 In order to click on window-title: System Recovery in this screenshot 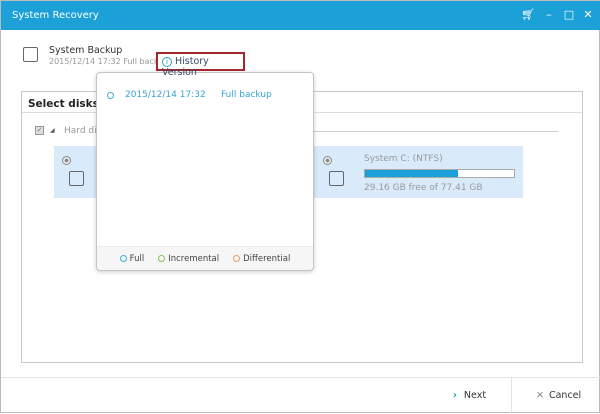, I will do `click(55, 15)`.